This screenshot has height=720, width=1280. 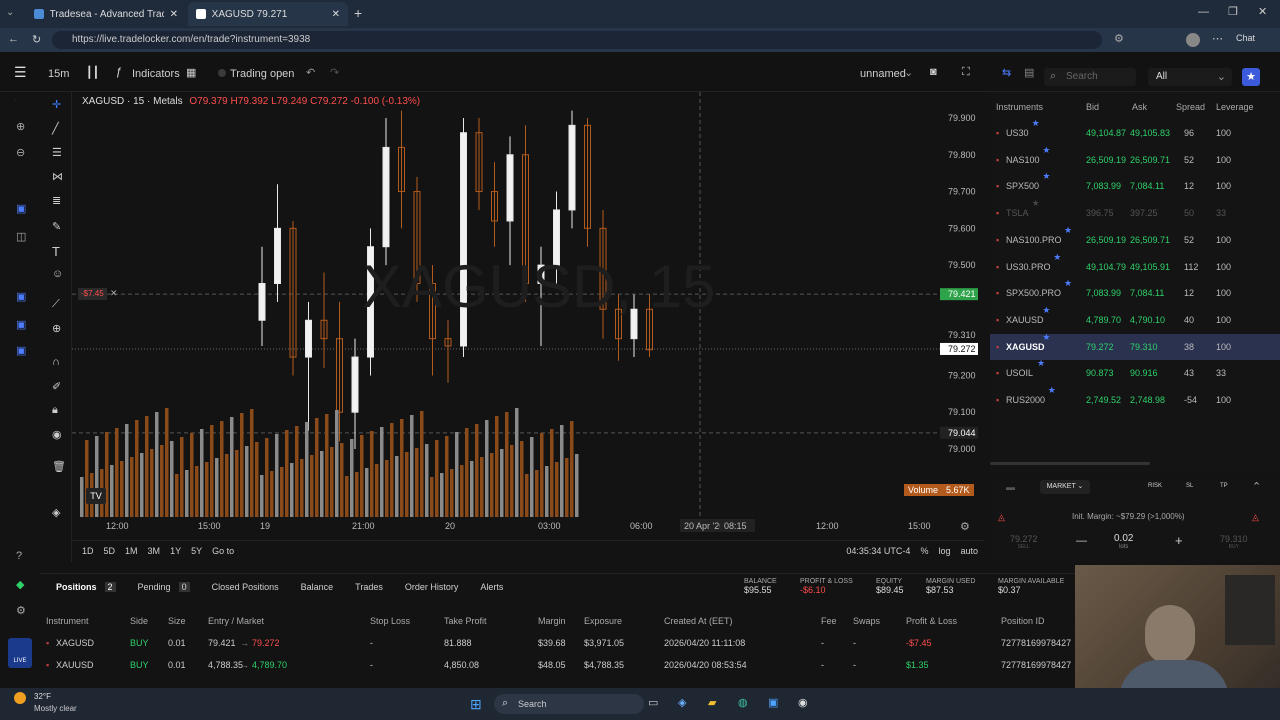 What do you see at coordinates (57, 434) in the screenshot?
I see `eye-icon: ◉` at bounding box center [57, 434].